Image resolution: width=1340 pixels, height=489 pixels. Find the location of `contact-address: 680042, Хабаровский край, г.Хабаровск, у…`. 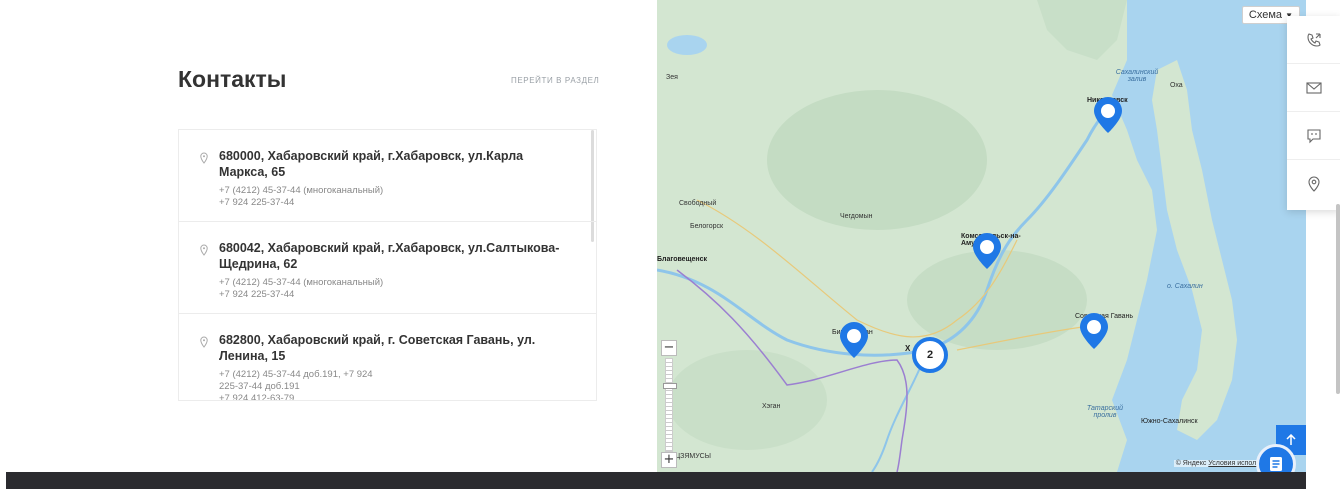

contact-address: 680042, Хабаровский край, г.Хабаровск, у… is located at coordinates (389, 256).